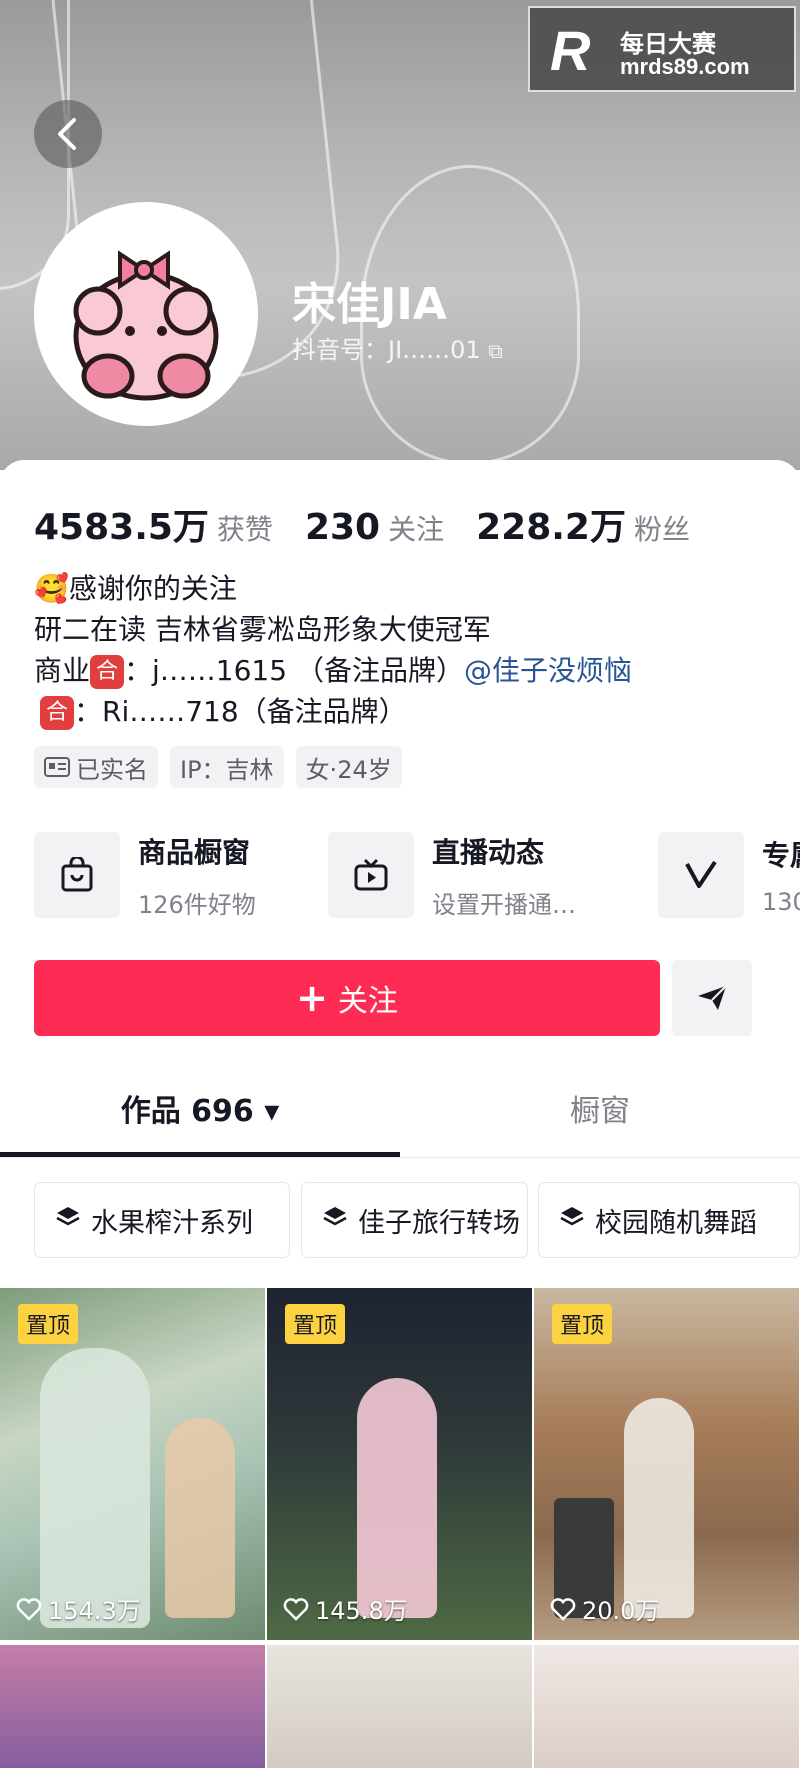 This screenshot has height=1768, width=800. I want to click on tag-ip-location: IP：吉林, so click(227, 767).